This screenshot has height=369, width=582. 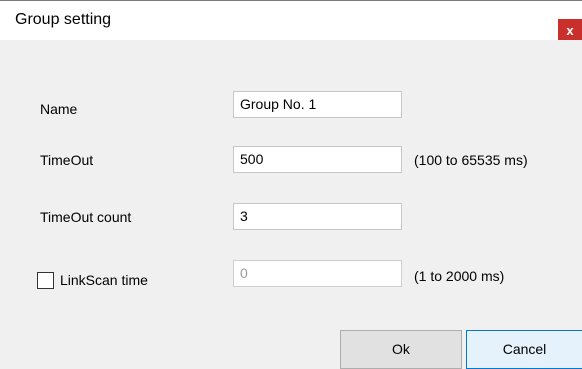 What do you see at coordinates (317, 216) in the screenshot?
I see `timeout-count-field: 3` at bounding box center [317, 216].